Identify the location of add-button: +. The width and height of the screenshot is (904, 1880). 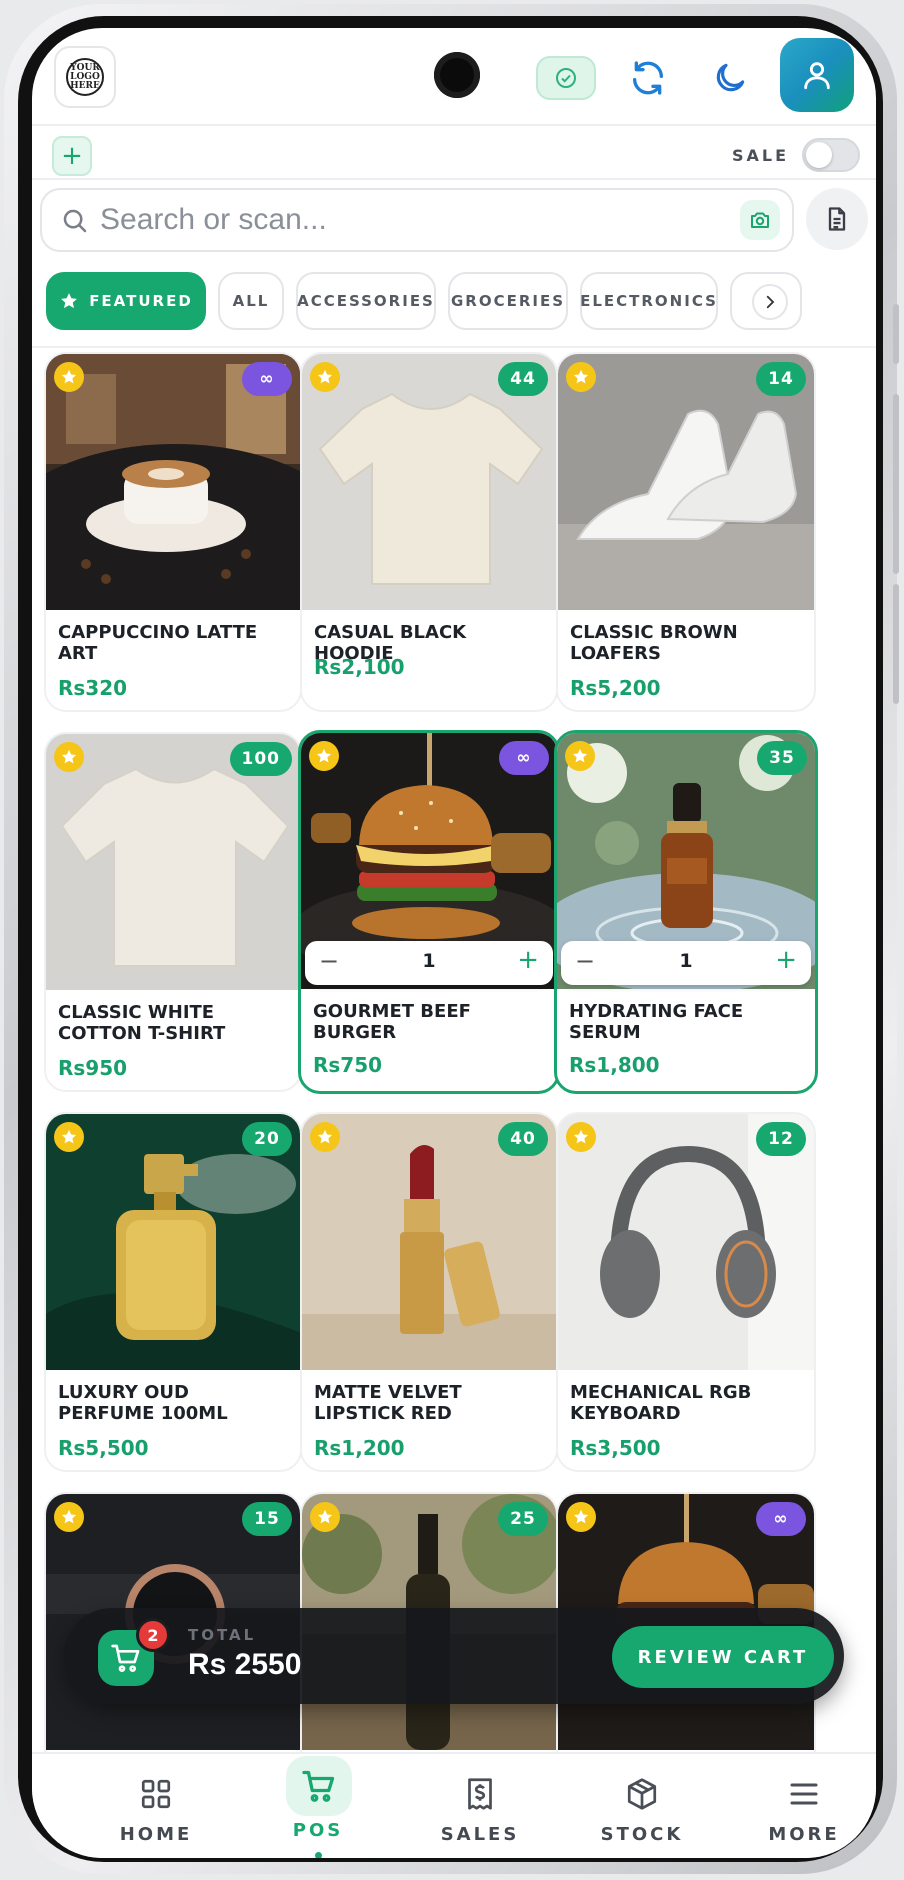
(72, 156).